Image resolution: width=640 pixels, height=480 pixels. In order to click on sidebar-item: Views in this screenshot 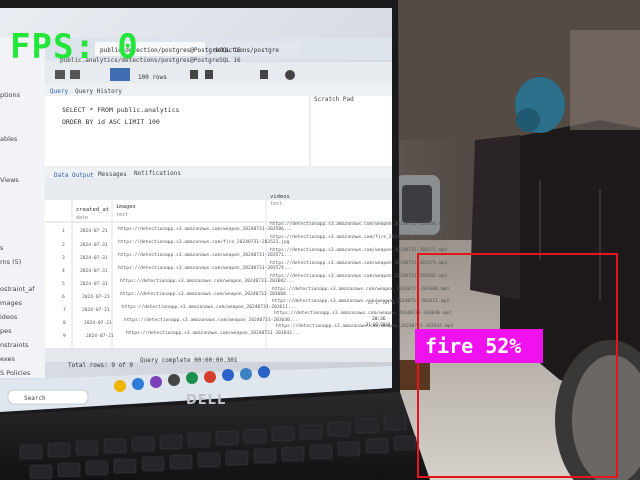, I will do `click(9, 180)`.